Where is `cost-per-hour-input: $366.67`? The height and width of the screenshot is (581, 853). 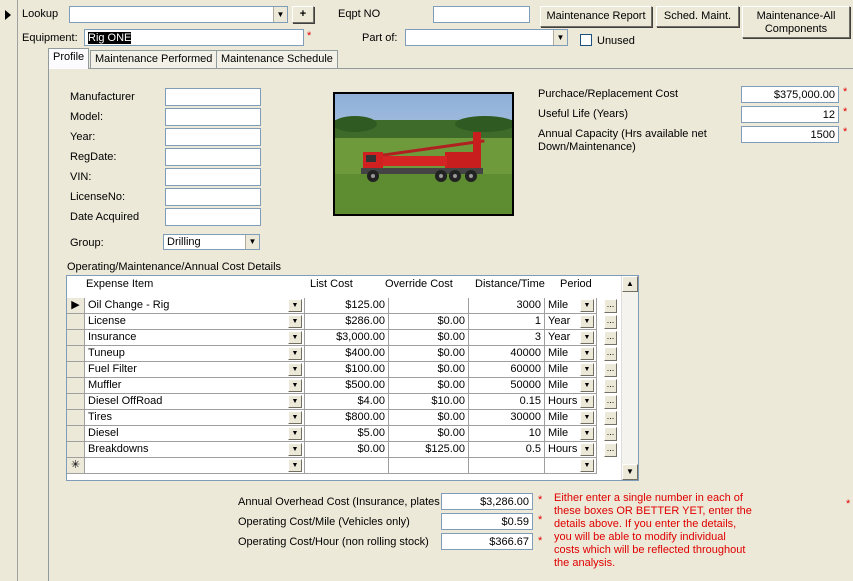 cost-per-hour-input: $366.67 is located at coordinates (487, 541).